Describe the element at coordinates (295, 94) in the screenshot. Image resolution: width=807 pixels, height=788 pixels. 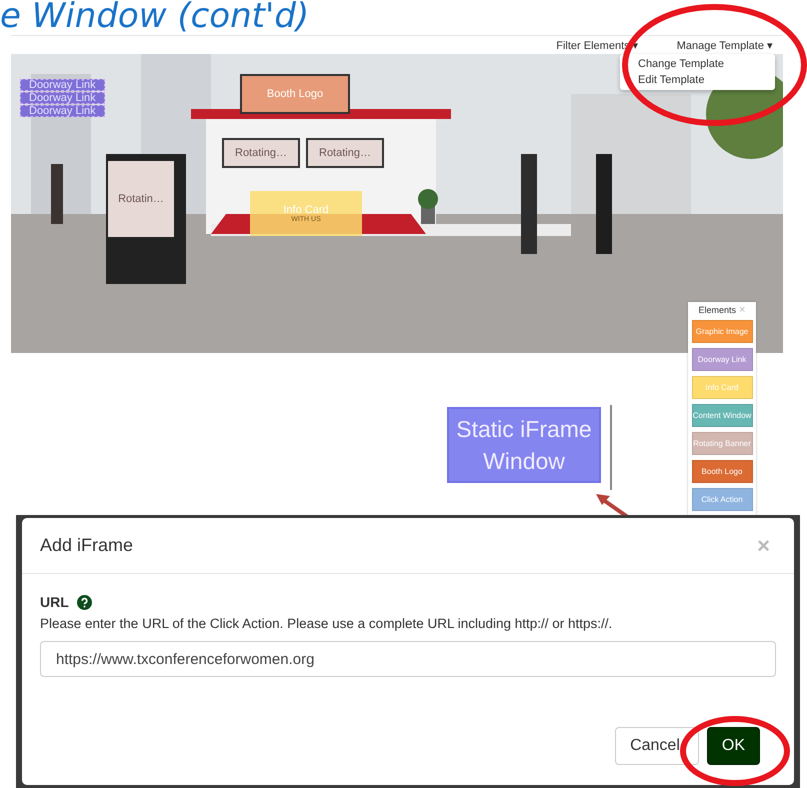
I see `booth-logo-element: Booth Logo` at that location.